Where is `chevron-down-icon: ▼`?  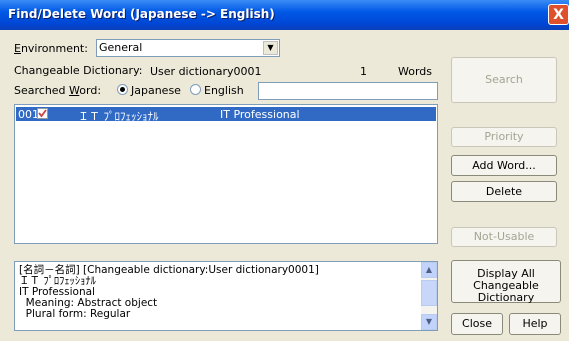 chevron-down-icon: ▼ is located at coordinates (270, 48).